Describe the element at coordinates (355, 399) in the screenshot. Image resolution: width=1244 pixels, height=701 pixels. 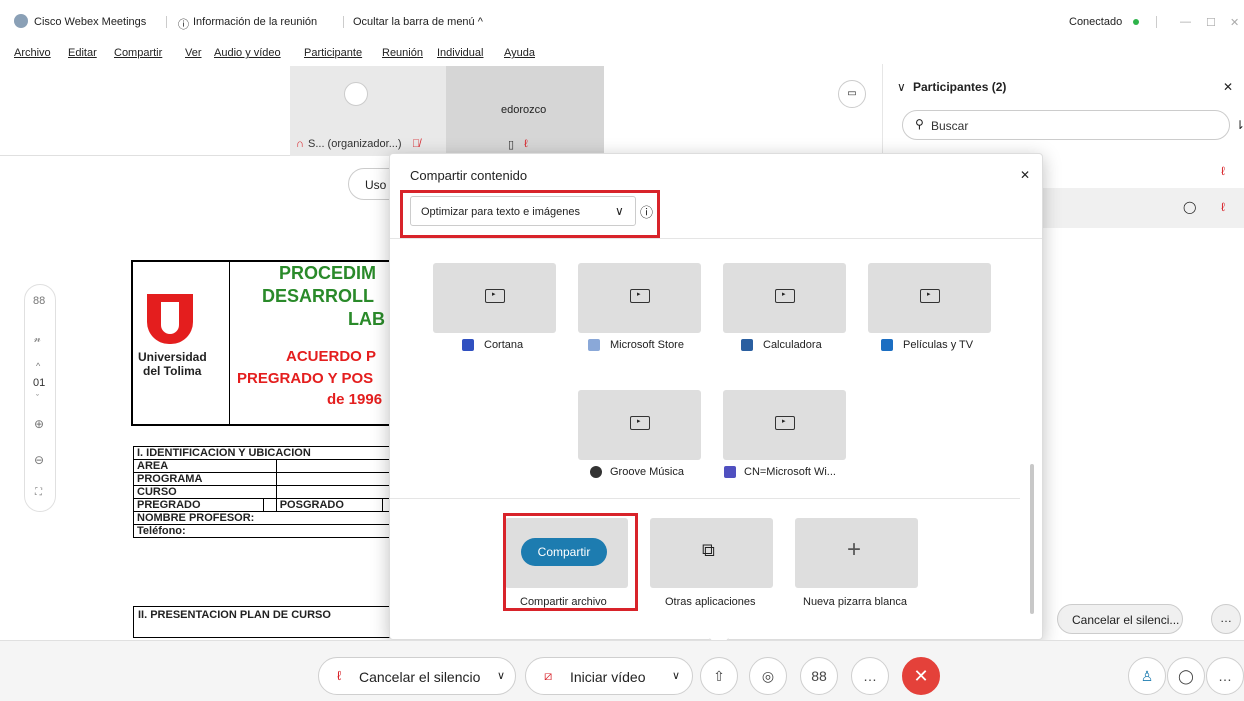
I see `doc-sub-3: de 1996` at that location.